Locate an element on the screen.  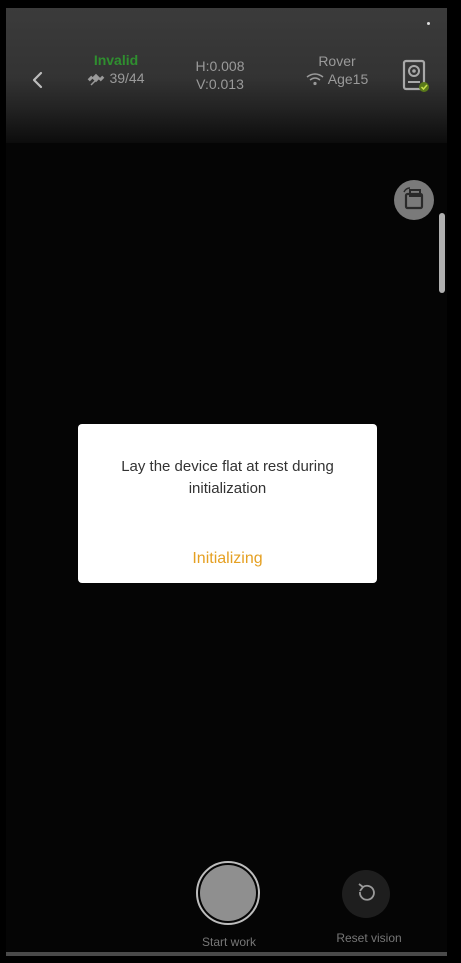
device-icon is located at coordinates (415, 75).